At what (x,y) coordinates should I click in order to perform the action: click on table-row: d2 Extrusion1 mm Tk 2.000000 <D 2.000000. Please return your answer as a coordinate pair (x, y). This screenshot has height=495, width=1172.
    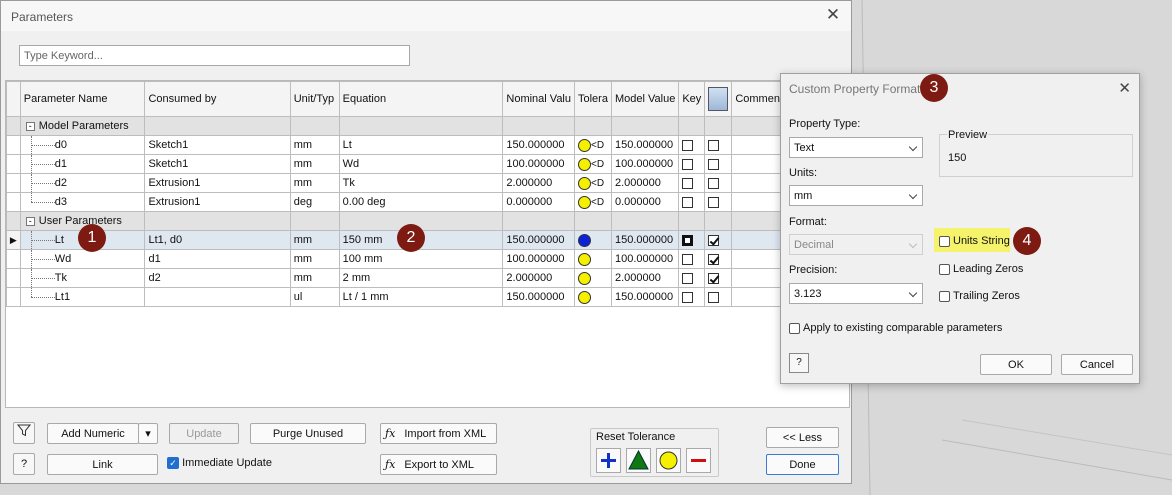
    Looking at the image, I should click on (427, 183).